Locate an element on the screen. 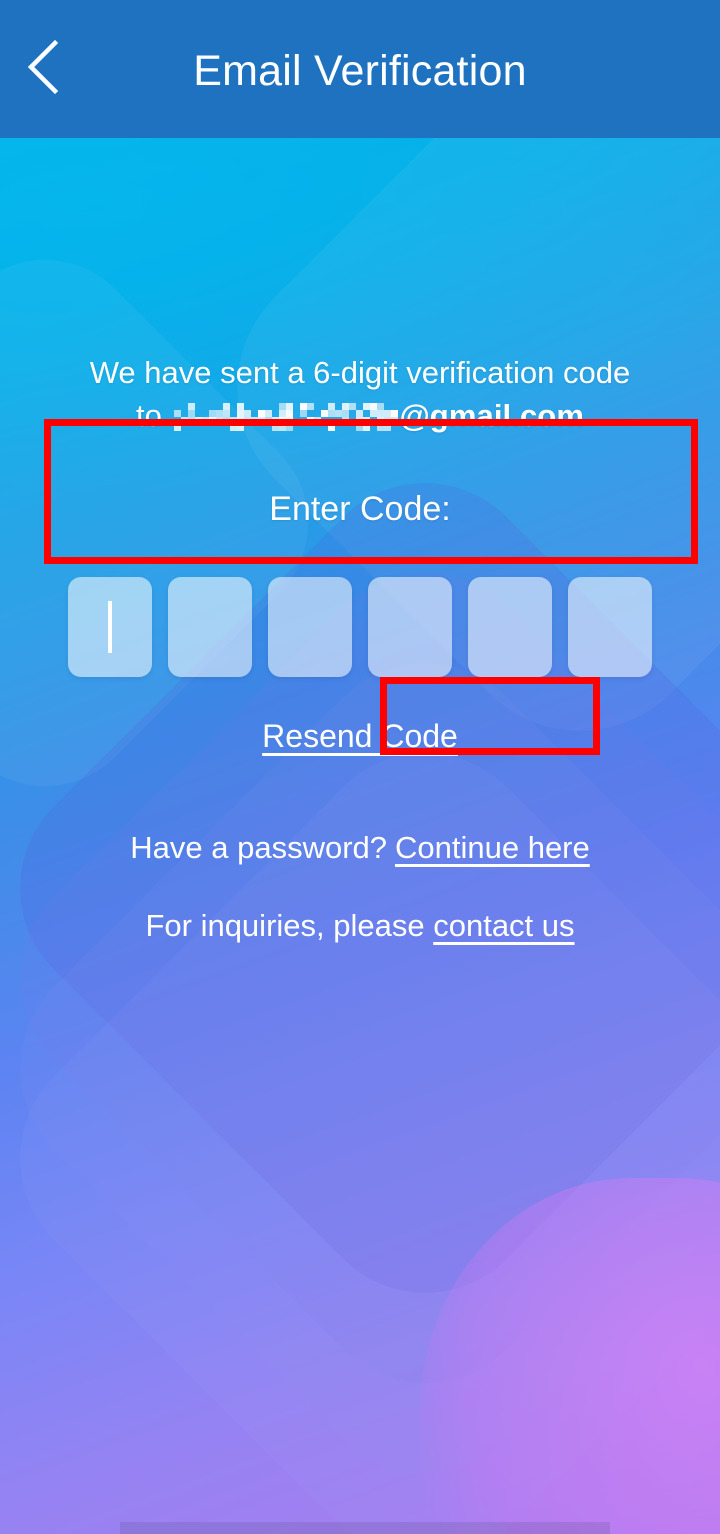 This screenshot has height=1534, width=720. verification-message-prefix: to is located at coordinates (148, 415).